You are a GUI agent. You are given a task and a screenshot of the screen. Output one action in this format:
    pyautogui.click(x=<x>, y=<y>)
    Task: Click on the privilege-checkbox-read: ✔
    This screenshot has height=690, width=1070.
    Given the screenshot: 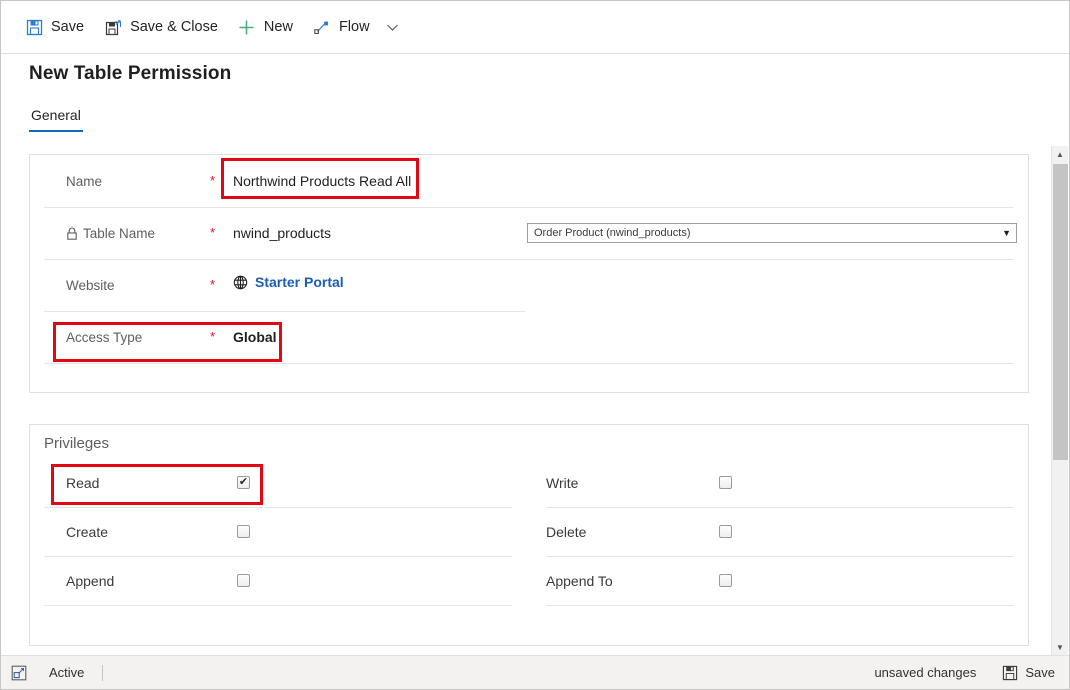 What is the action you would take?
    pyautogui.click(x=243, y=482)
    